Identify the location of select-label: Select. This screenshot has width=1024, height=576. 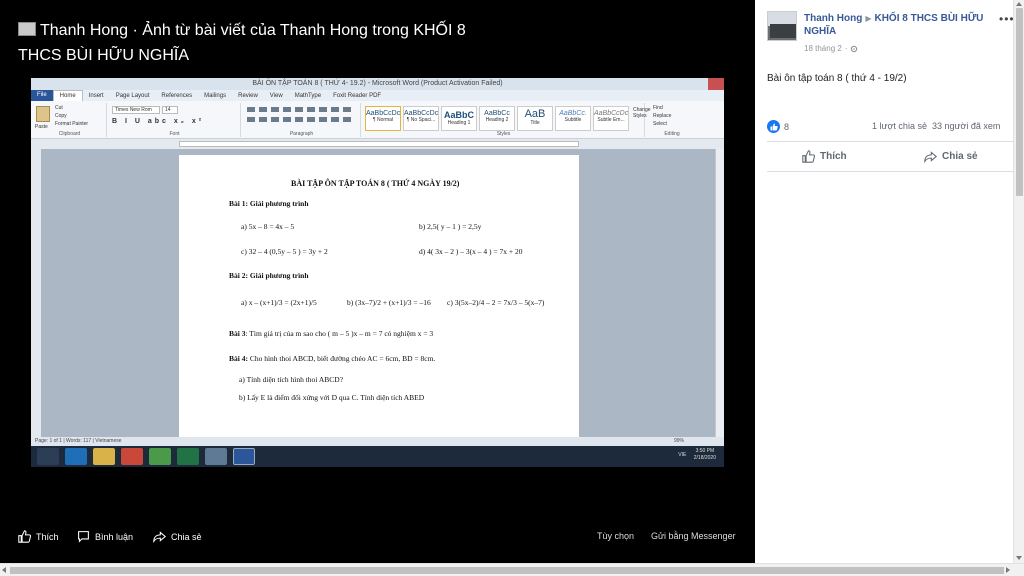
(660, 124).